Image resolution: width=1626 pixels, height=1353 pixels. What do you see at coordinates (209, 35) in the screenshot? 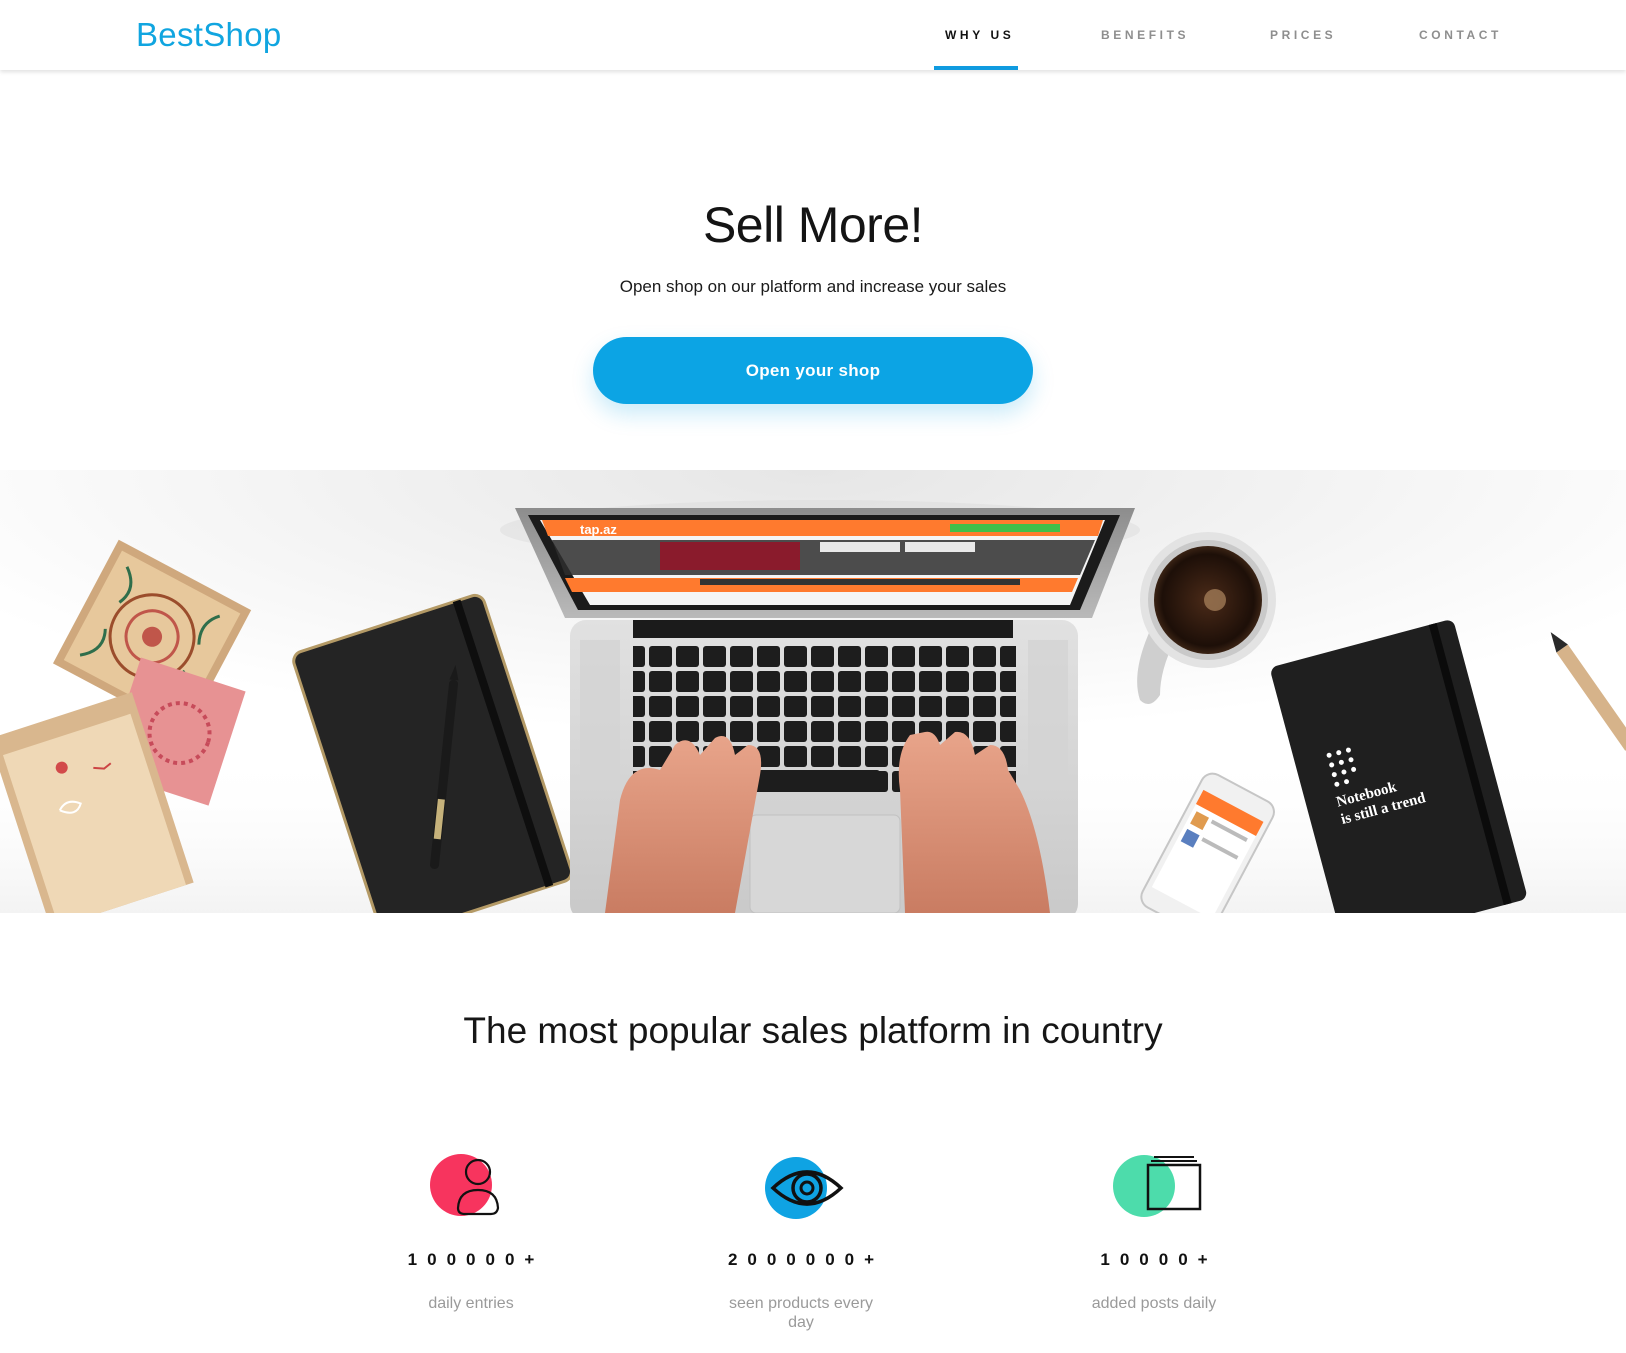
I see `logo: BestShop` at bounding box center [209, 35].